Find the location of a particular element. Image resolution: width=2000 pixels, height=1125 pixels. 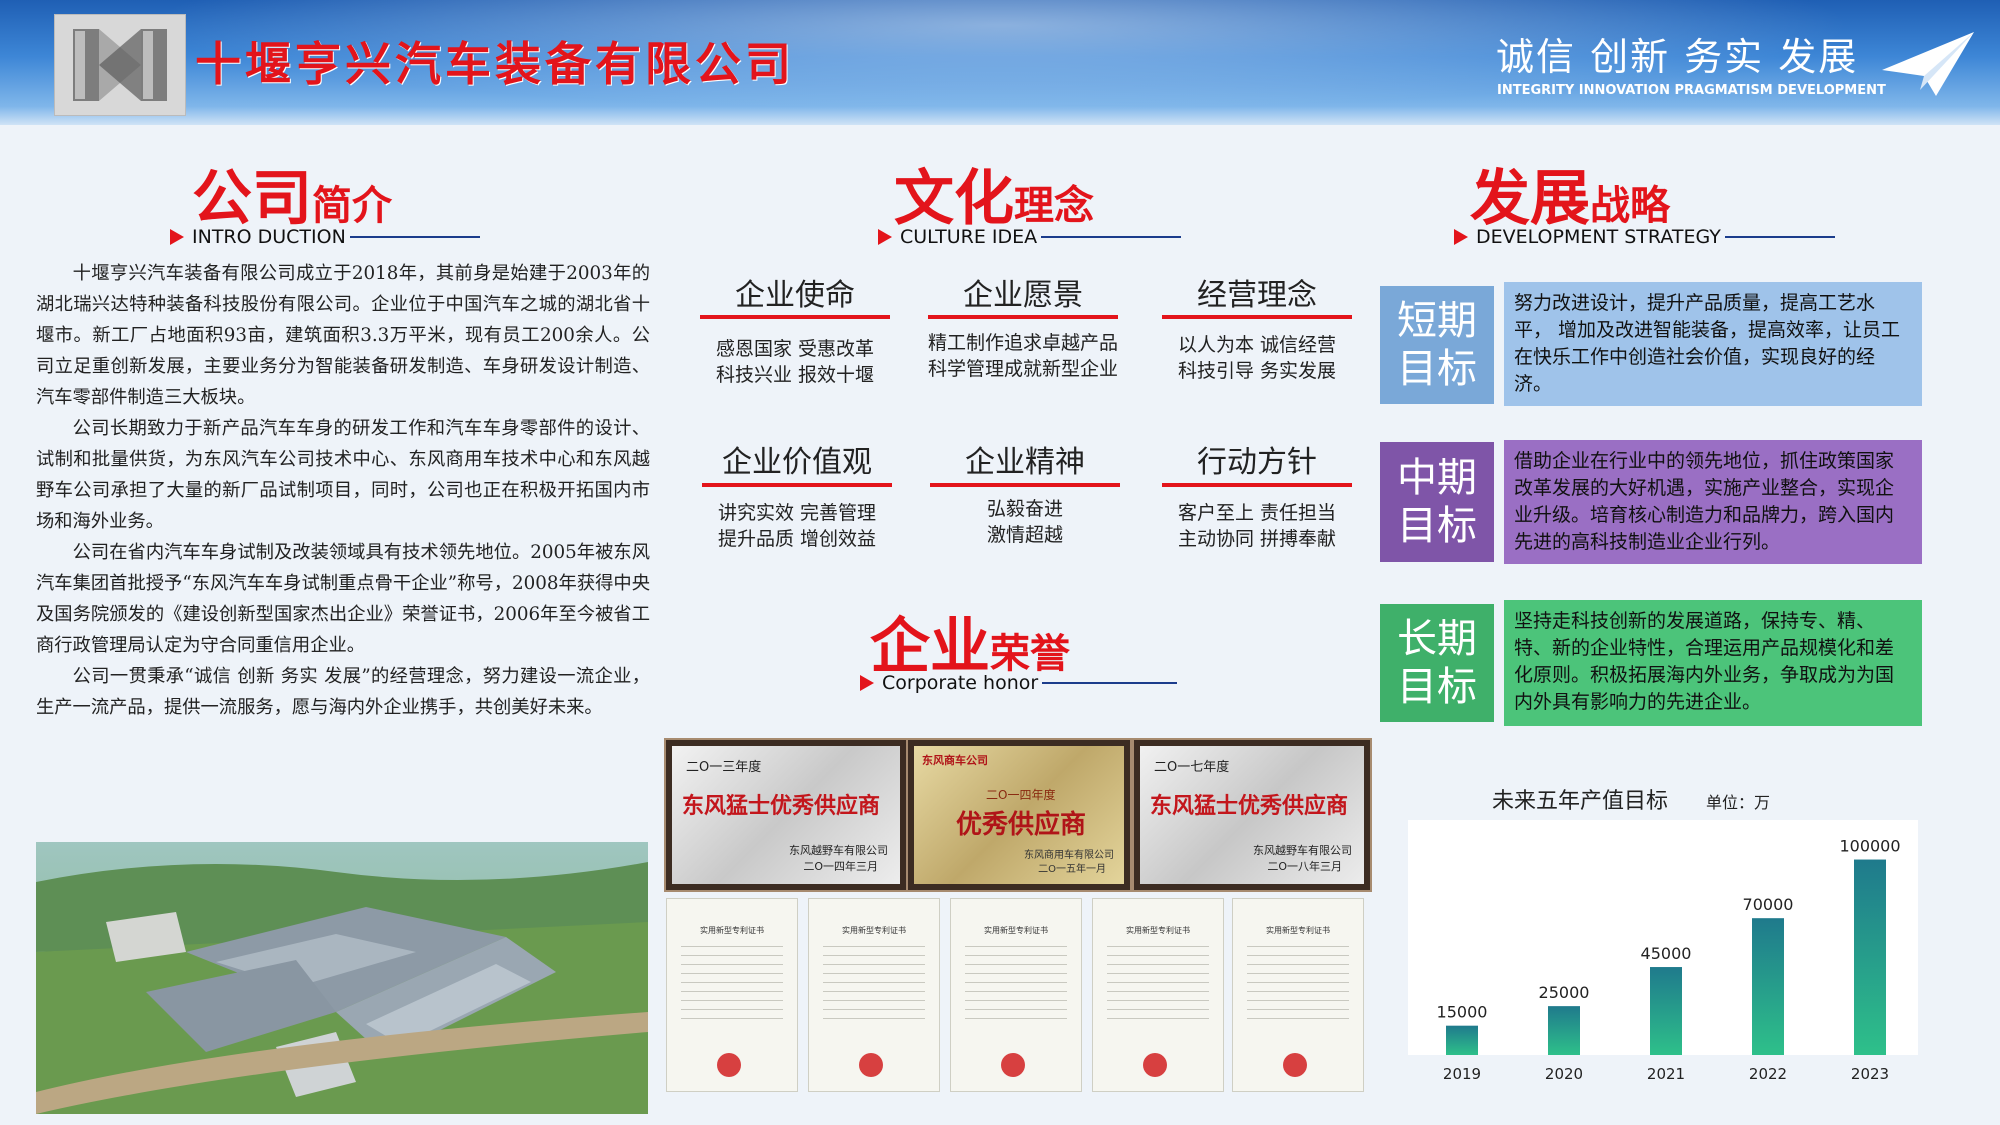

strategy-subtitle: DEVELOPMENT STRATEGY is located at coordinates (1644, 237).